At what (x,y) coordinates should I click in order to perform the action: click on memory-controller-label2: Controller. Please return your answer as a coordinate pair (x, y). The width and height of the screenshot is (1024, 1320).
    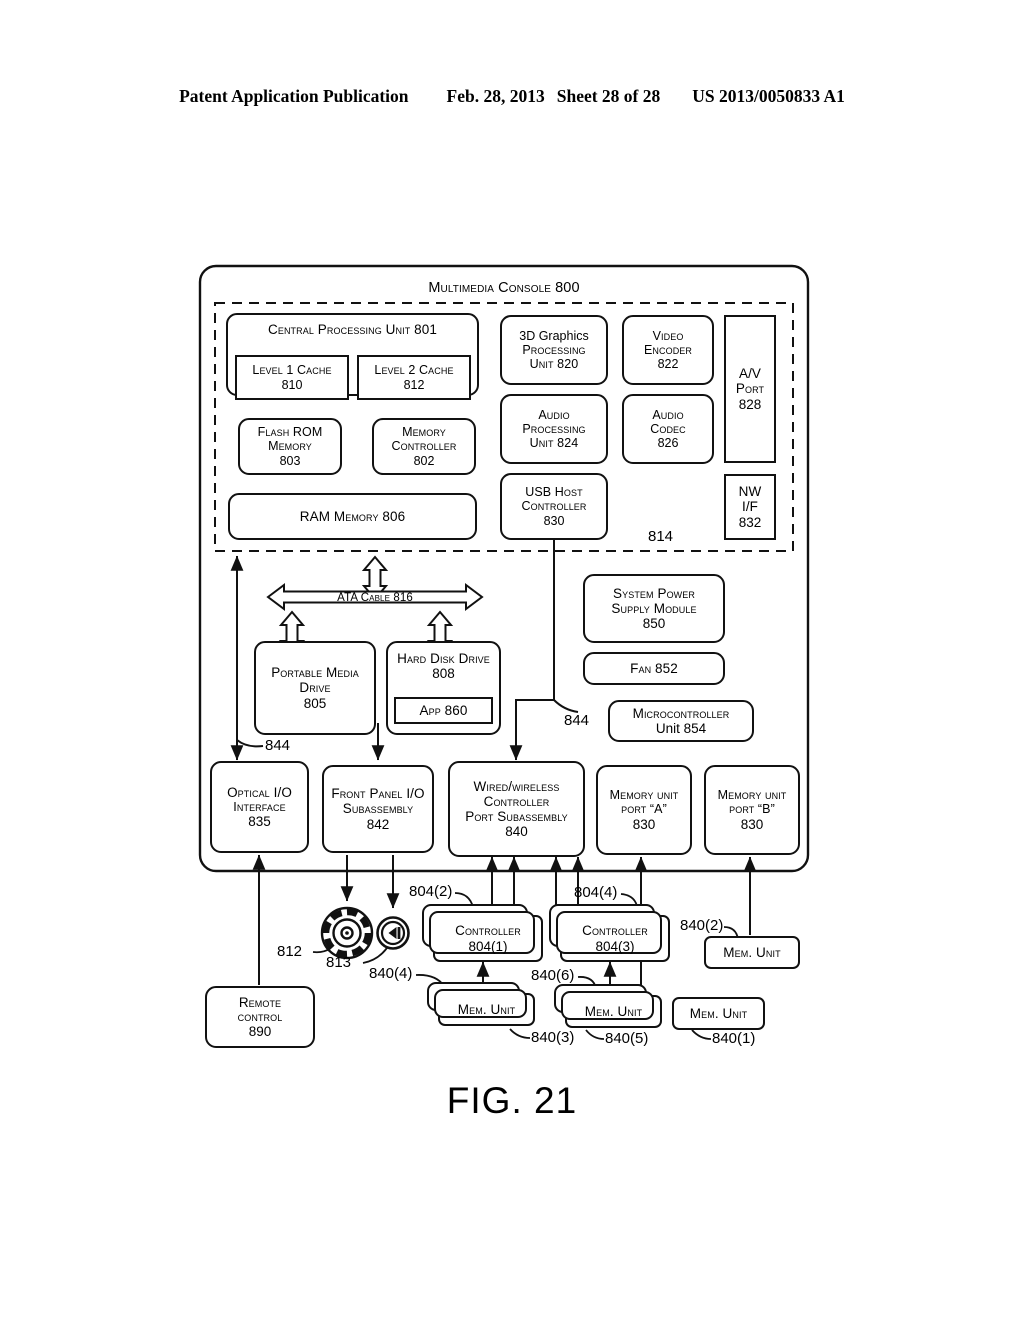
    Looking at the image, I should click on (424, 446).